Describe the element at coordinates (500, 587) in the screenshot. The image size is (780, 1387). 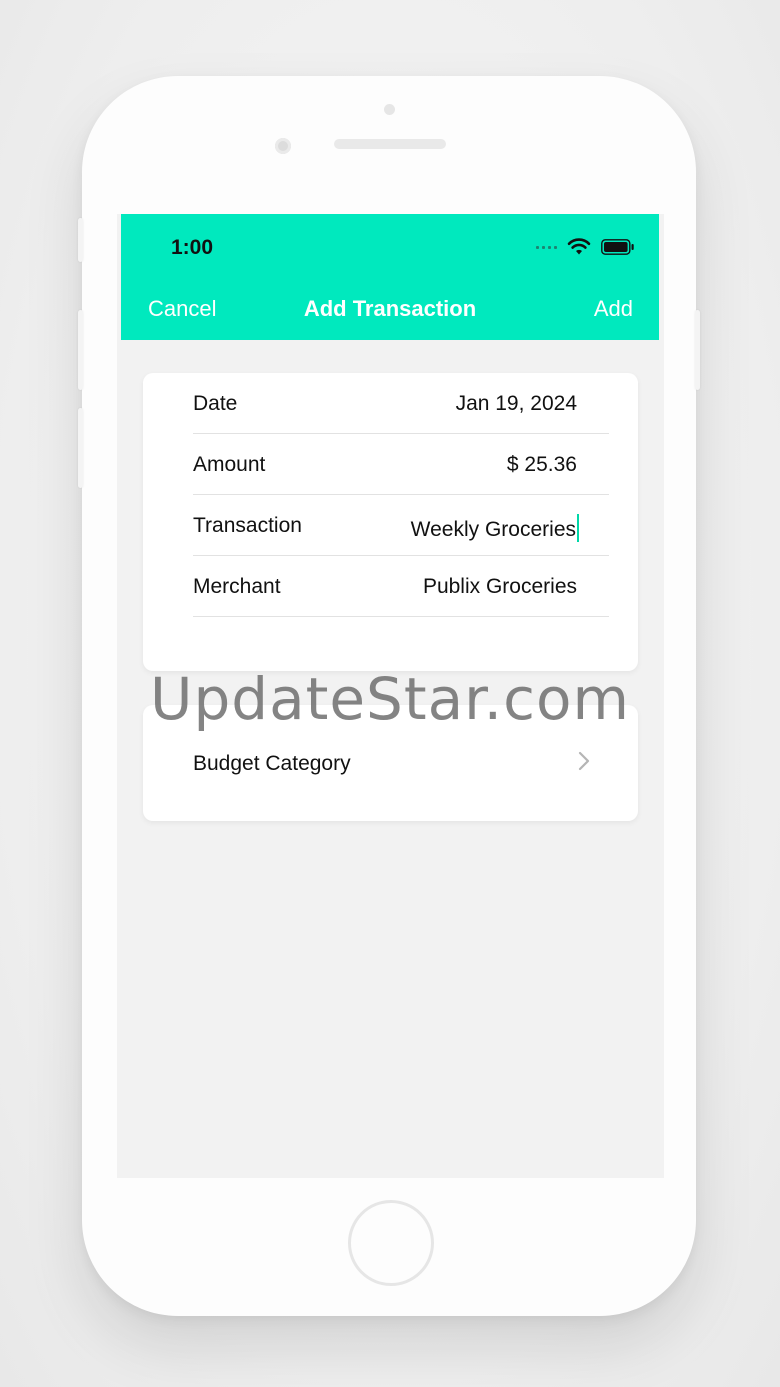
I see `merchant-field: Publix Groceries` at that location.